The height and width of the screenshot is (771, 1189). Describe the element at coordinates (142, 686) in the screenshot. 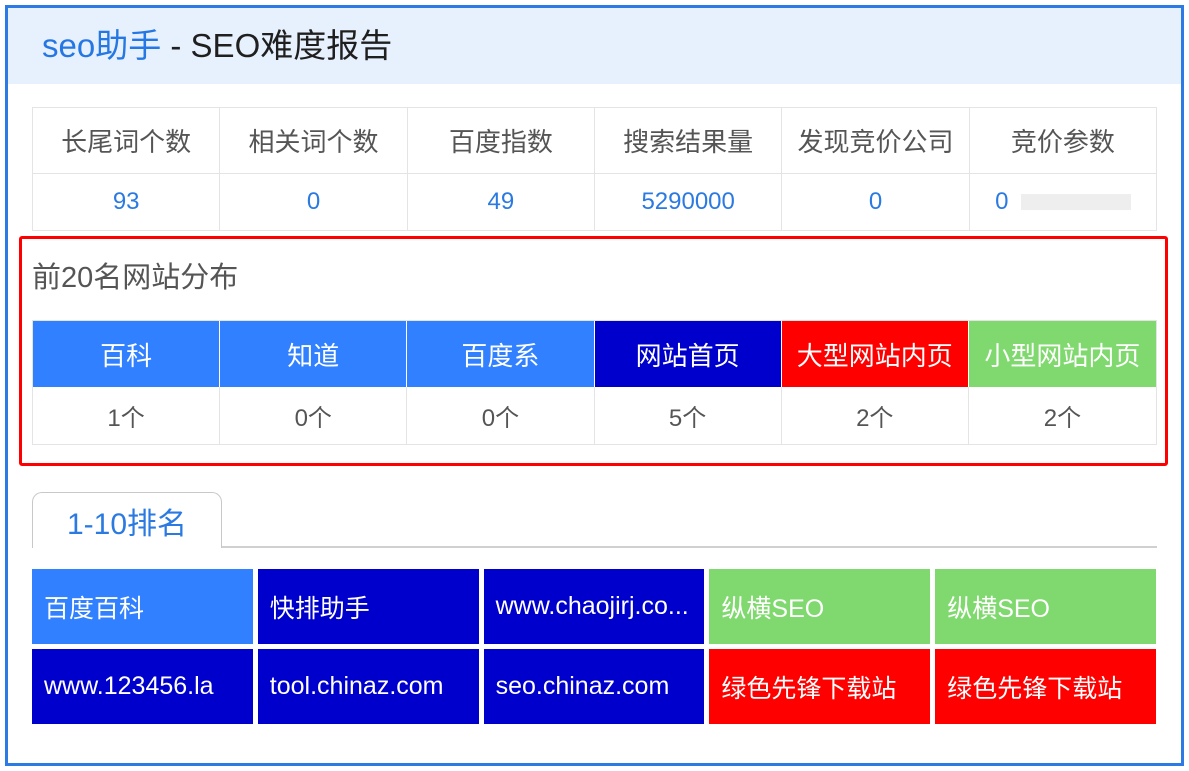

I see `ranking-item: www.123456.la` at that location.